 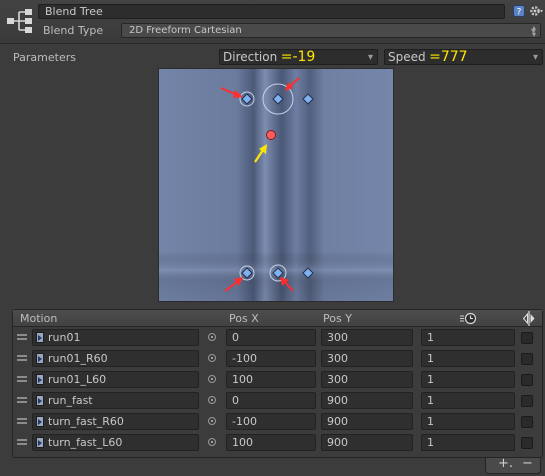 I want to click on blend-type-dropdown: 2D Freeform Cartesian ▴ ▾, so click(x=331, y=30).